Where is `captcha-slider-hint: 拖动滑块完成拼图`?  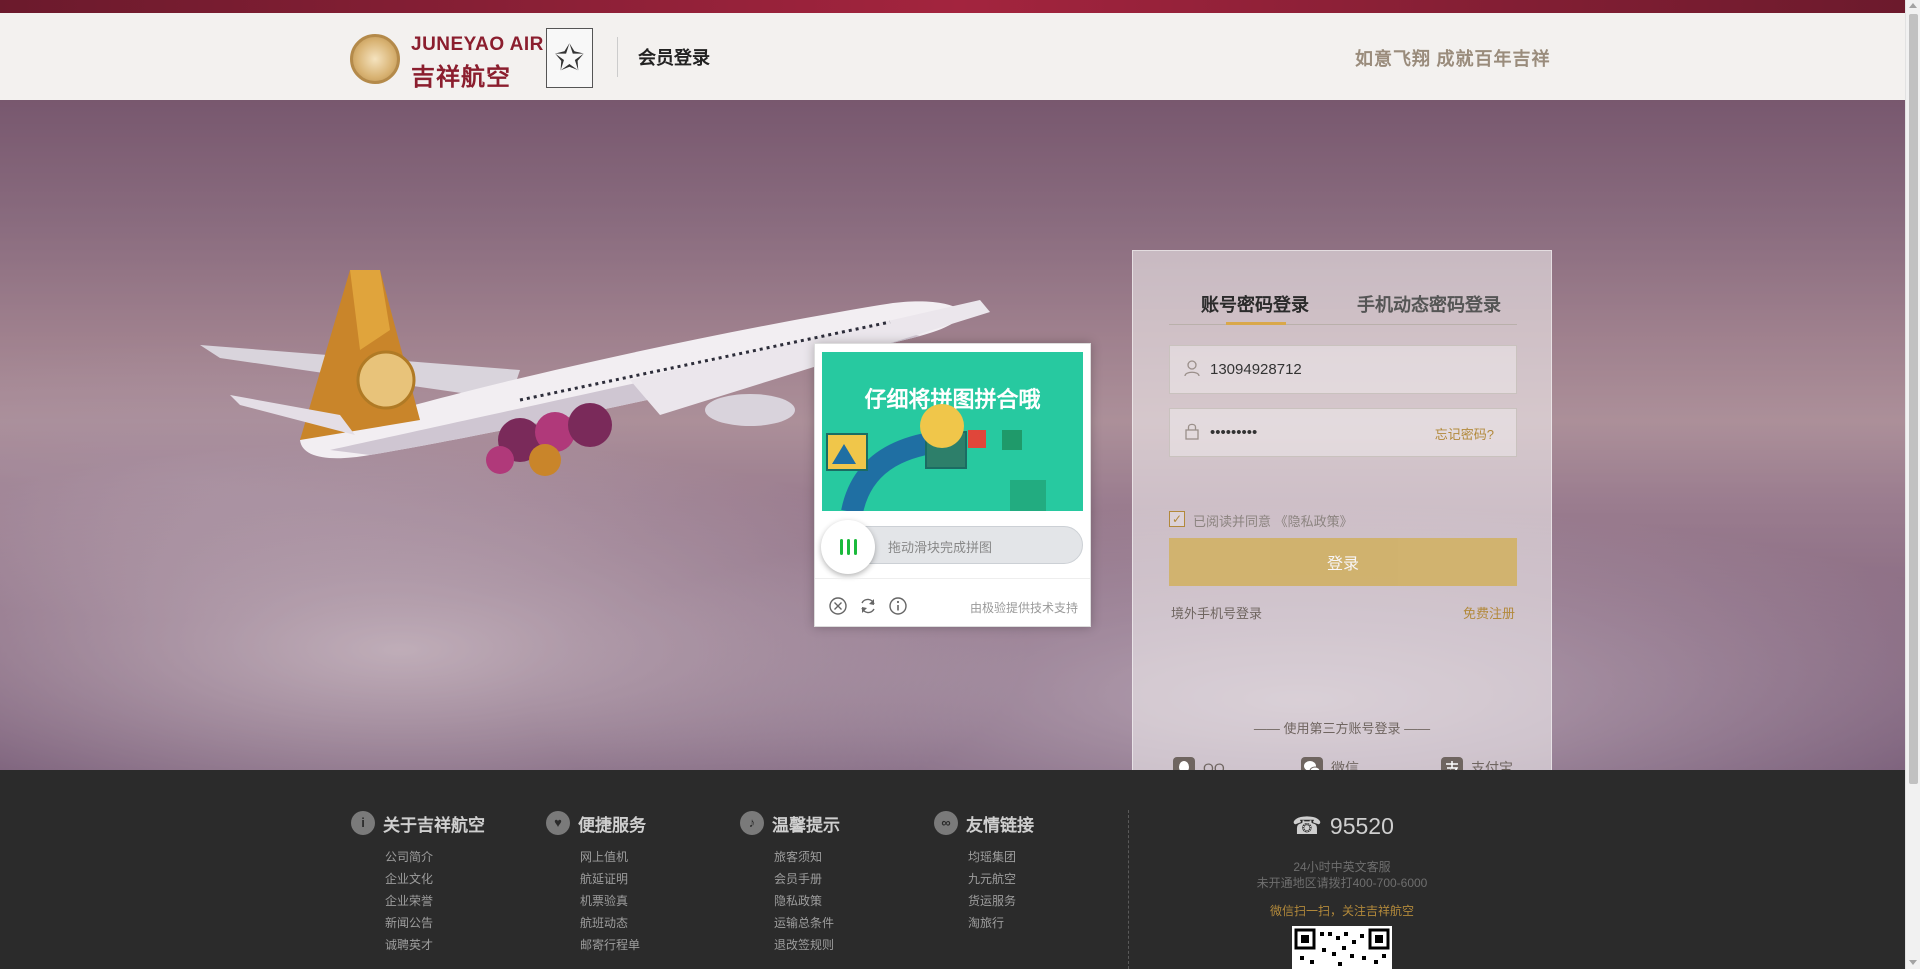 captcha-slider-hint: 拖动滑块完成拼图 is located at coordinates (940, 547).